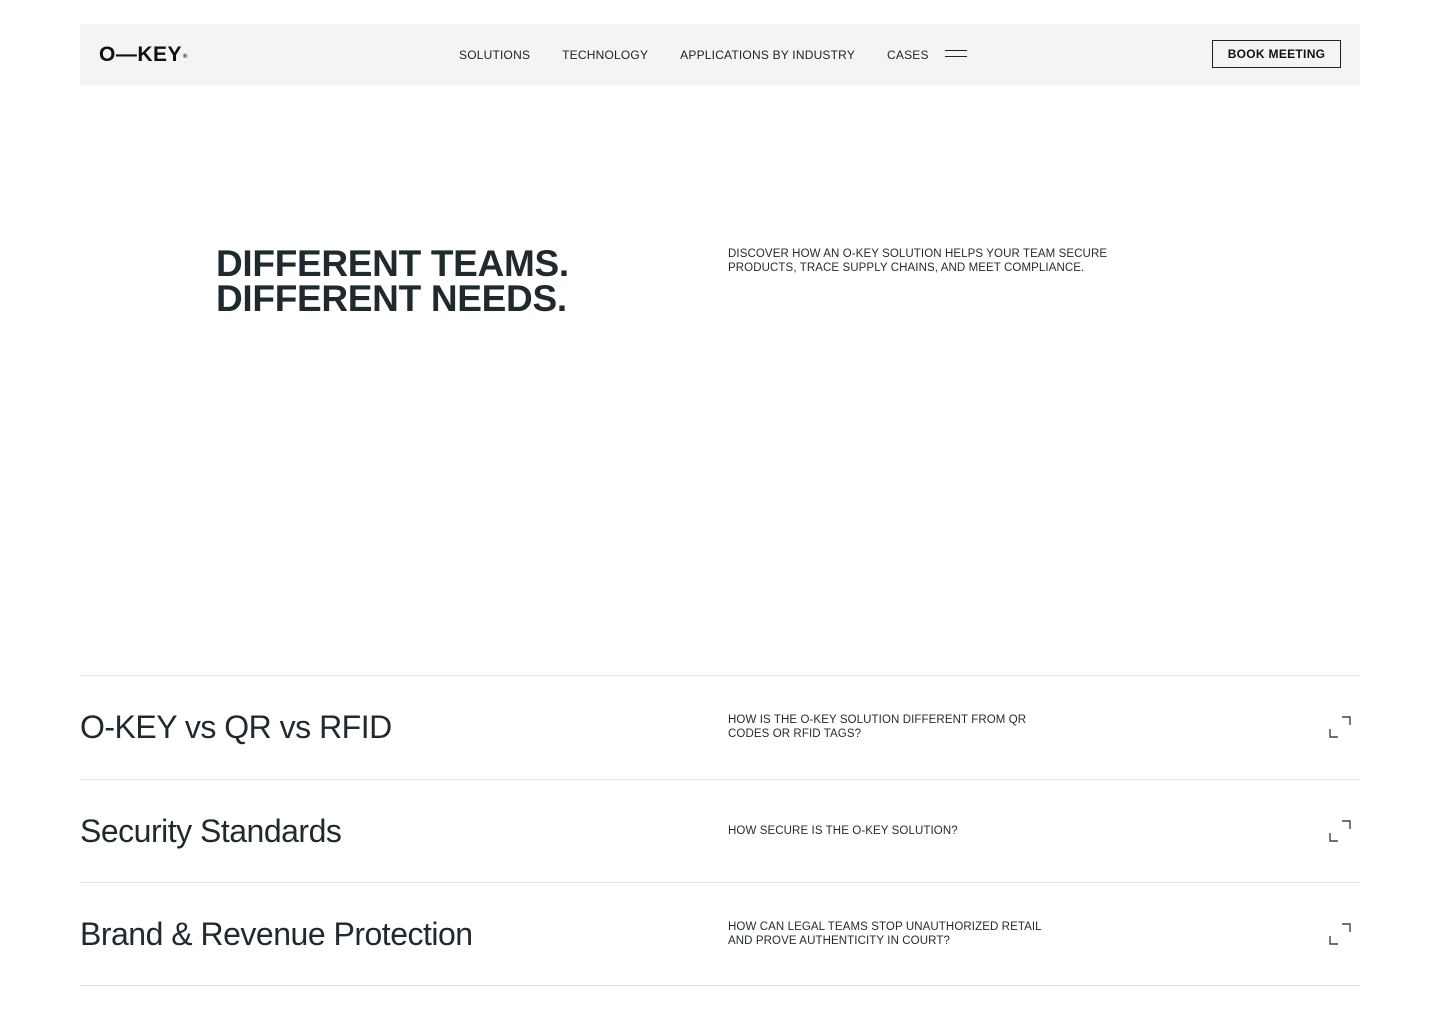 The image size is (1440, 1024). What do you see at coordinates (605, 55) in the screenshot?
I see `nav-link-technology: TECHNOLOGY` at bounding box center [605, 55].